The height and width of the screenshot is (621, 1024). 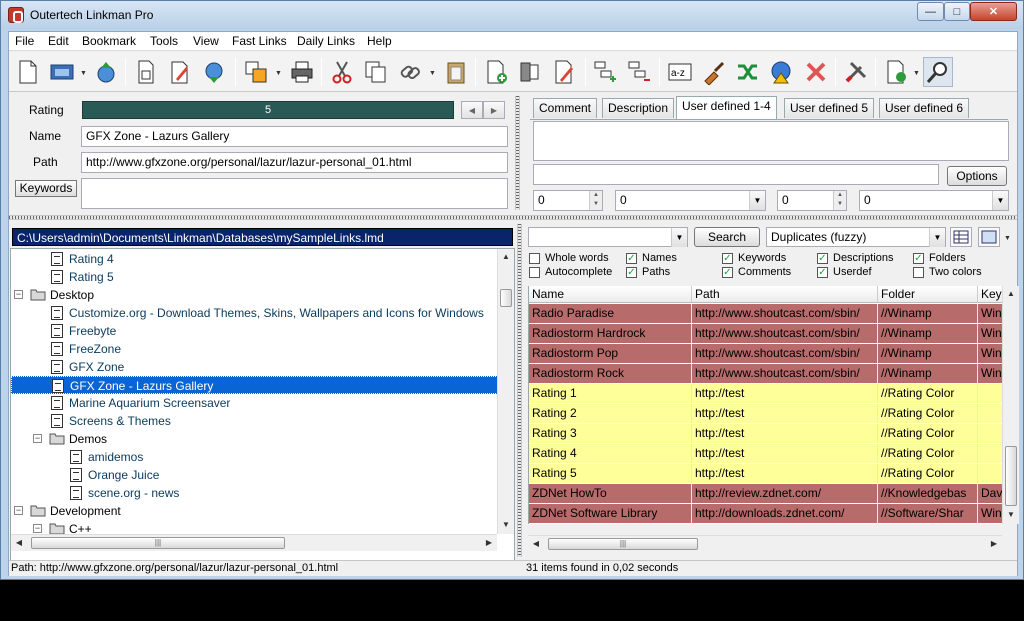 I want to click on view-dropdown-icon: ▼, so click(x=1007, y=238).